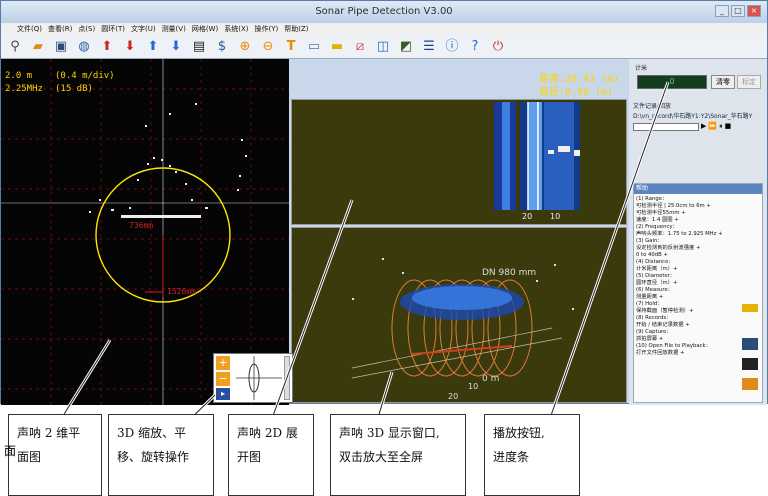  I want to click on callout-line: 3D 缩放、平, so click(152, 433).